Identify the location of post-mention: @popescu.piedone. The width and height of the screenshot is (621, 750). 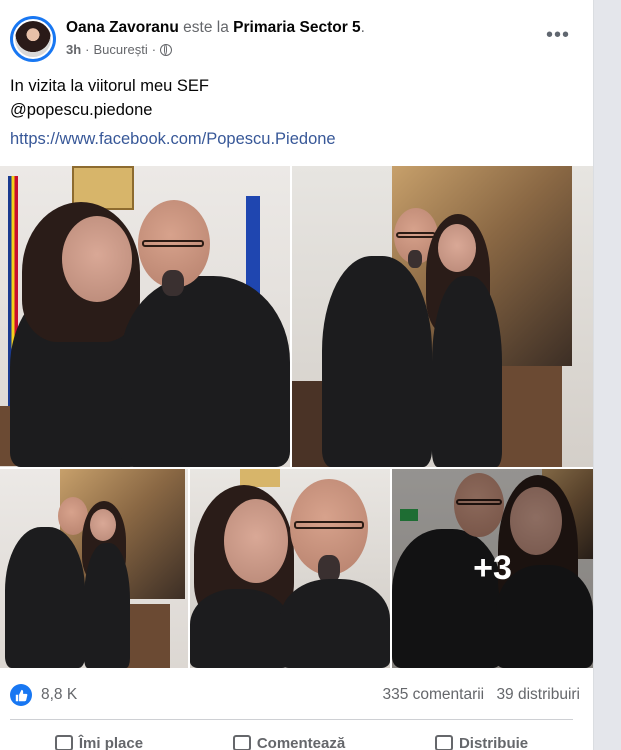
(109, 110).